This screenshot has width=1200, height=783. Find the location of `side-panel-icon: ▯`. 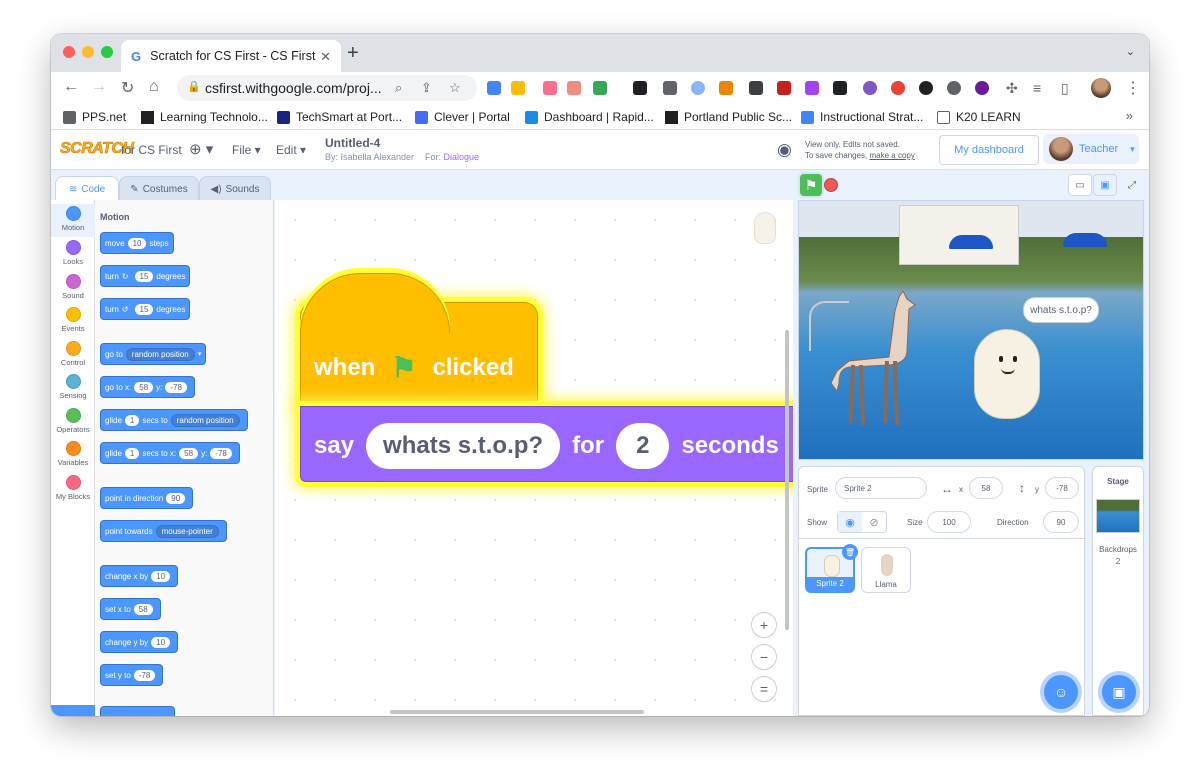

side-panel-icon: ▯ is located at coordinates (1065, 88).